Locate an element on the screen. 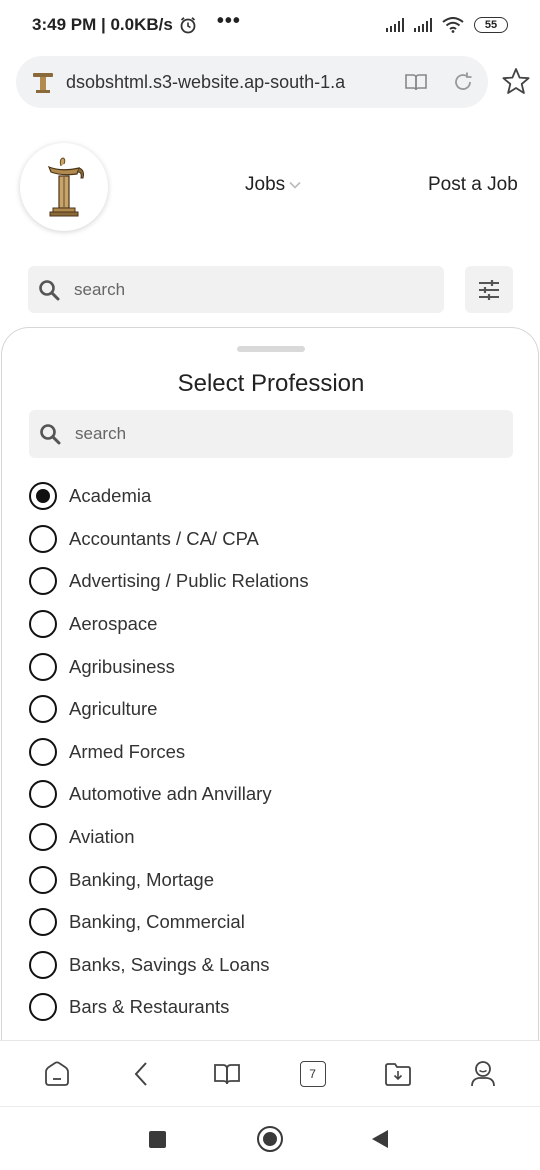  recents-icon is located at coordinates (157, 1139).